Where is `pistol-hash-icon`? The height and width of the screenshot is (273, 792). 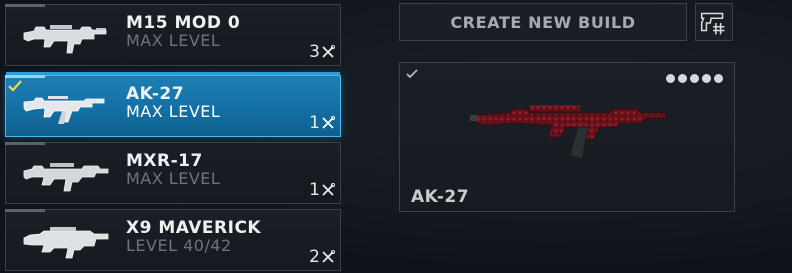
pistol-hash-icon is located at coordinates (712, 23).